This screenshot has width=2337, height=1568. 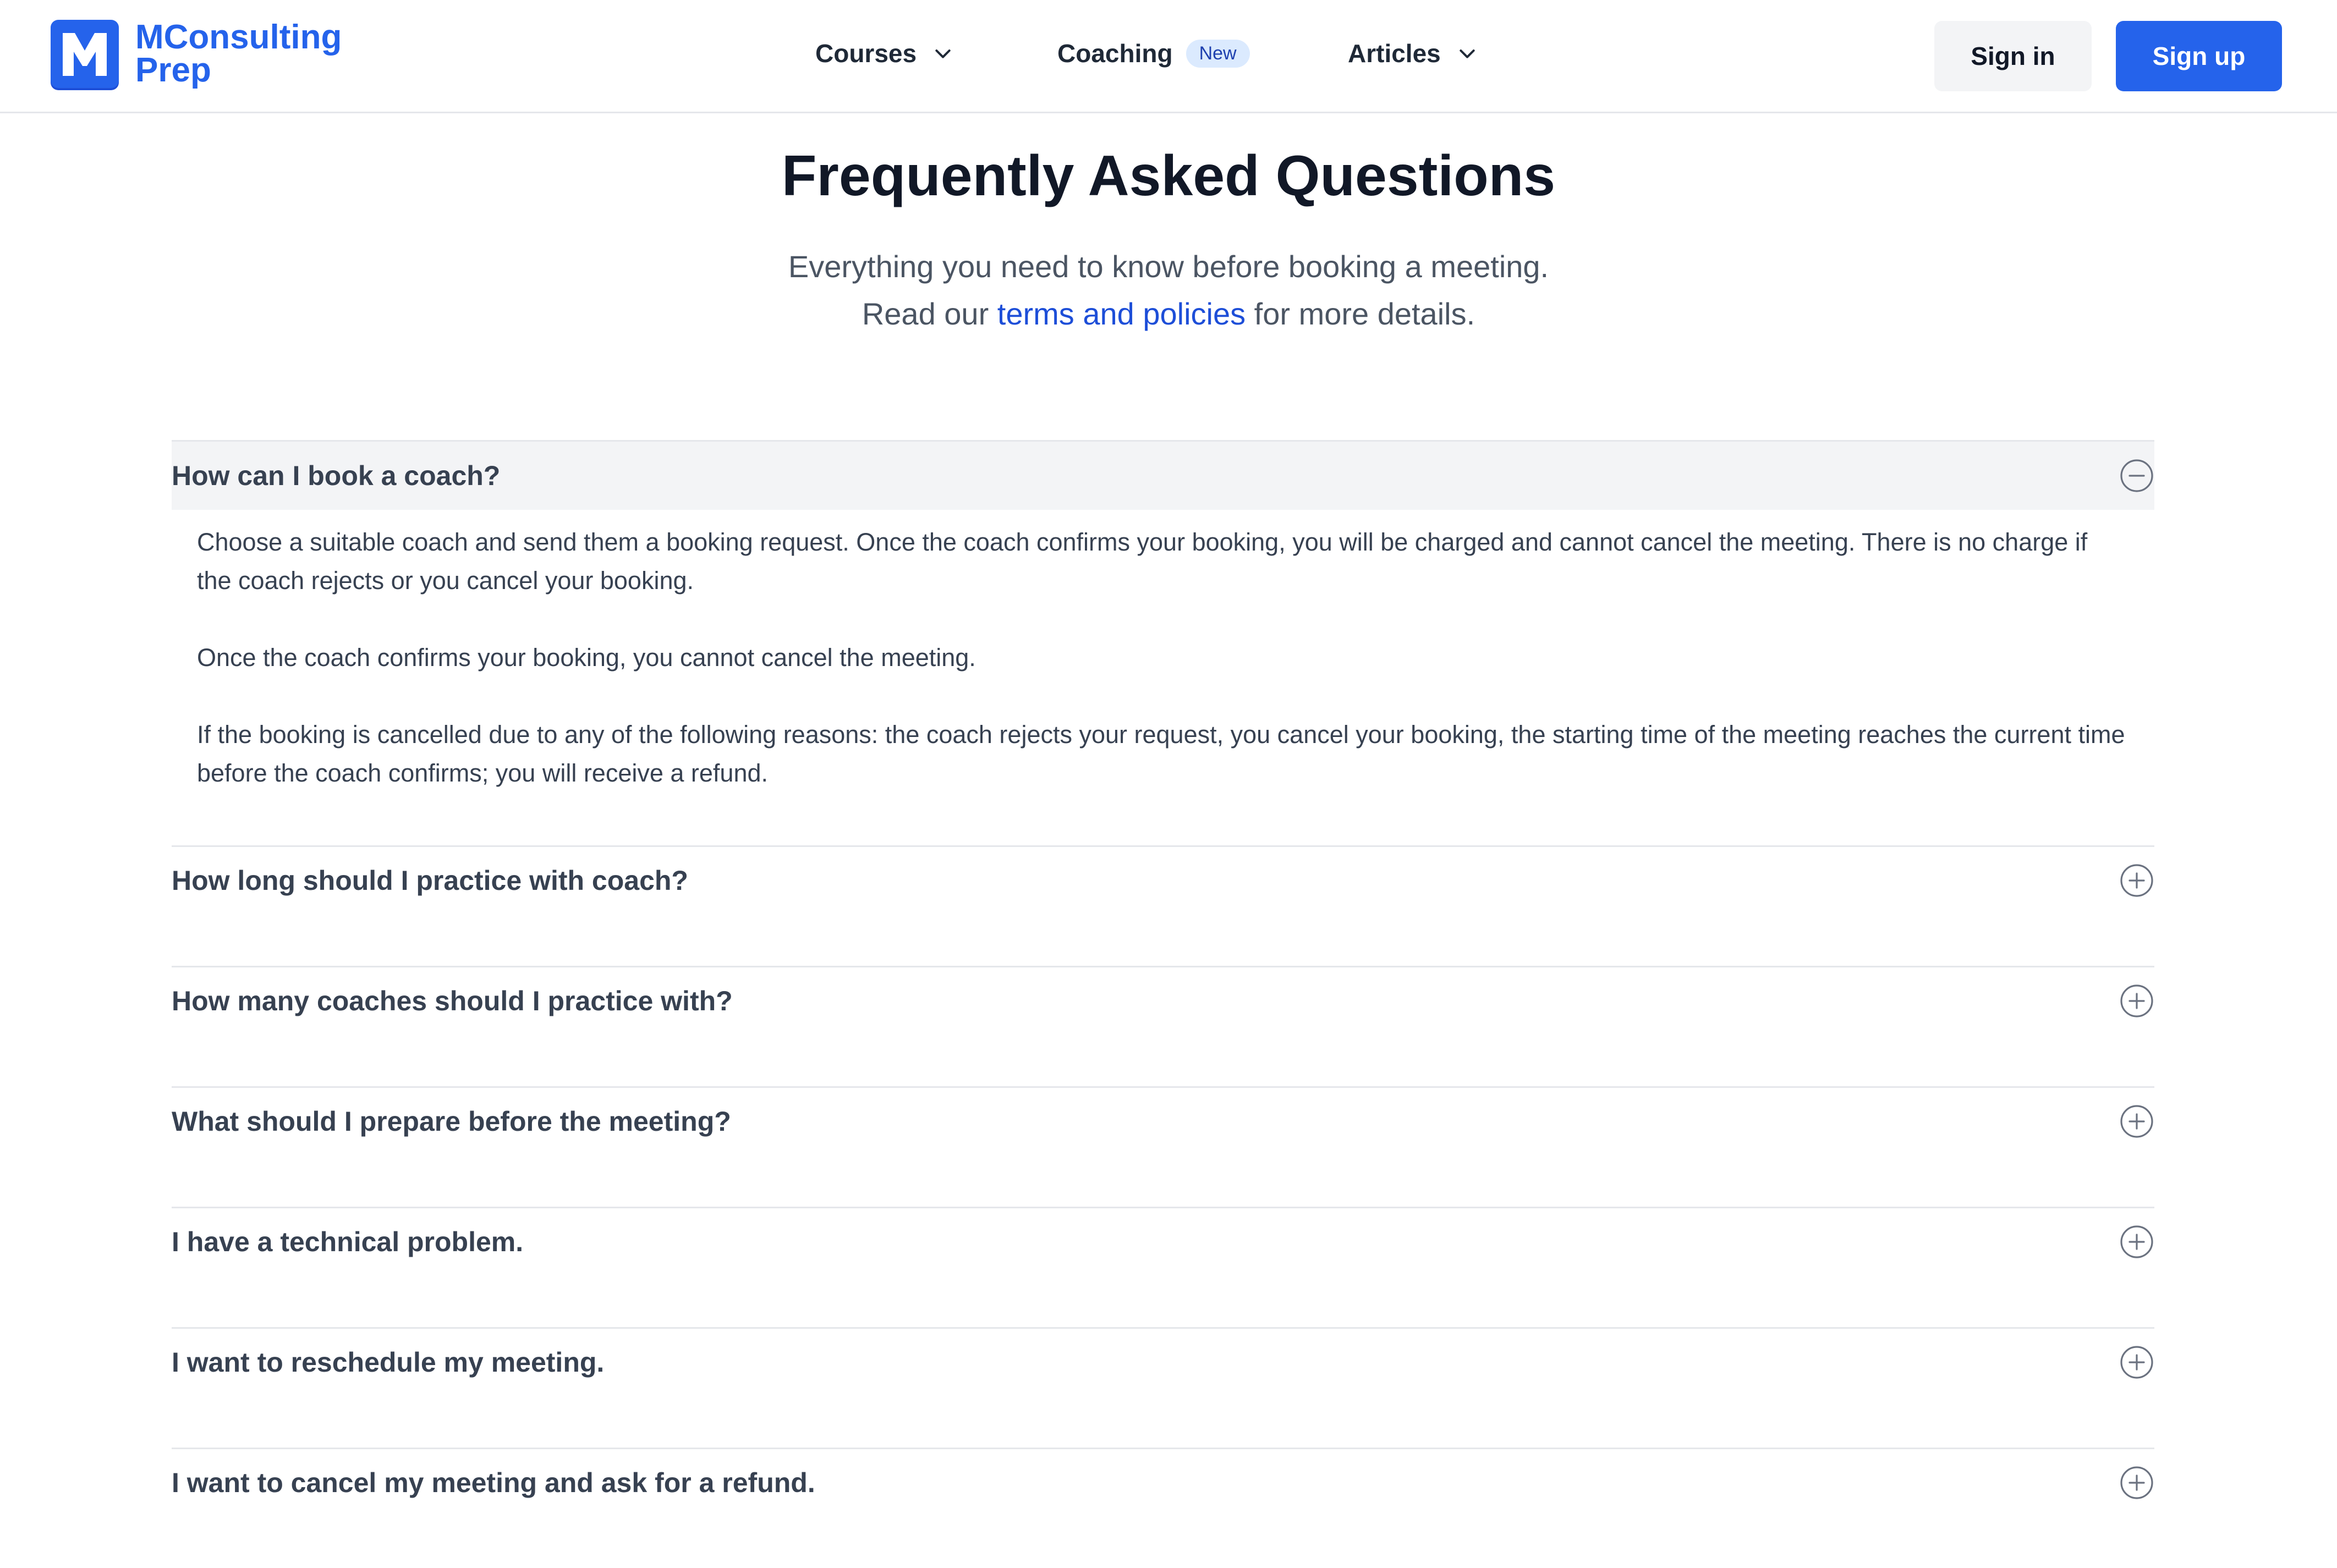 What do you see at coordinates (1168, 176) in the screenshot?
I see `page-title: Frequently Asked Questions` at bounding box center [1168, 176].